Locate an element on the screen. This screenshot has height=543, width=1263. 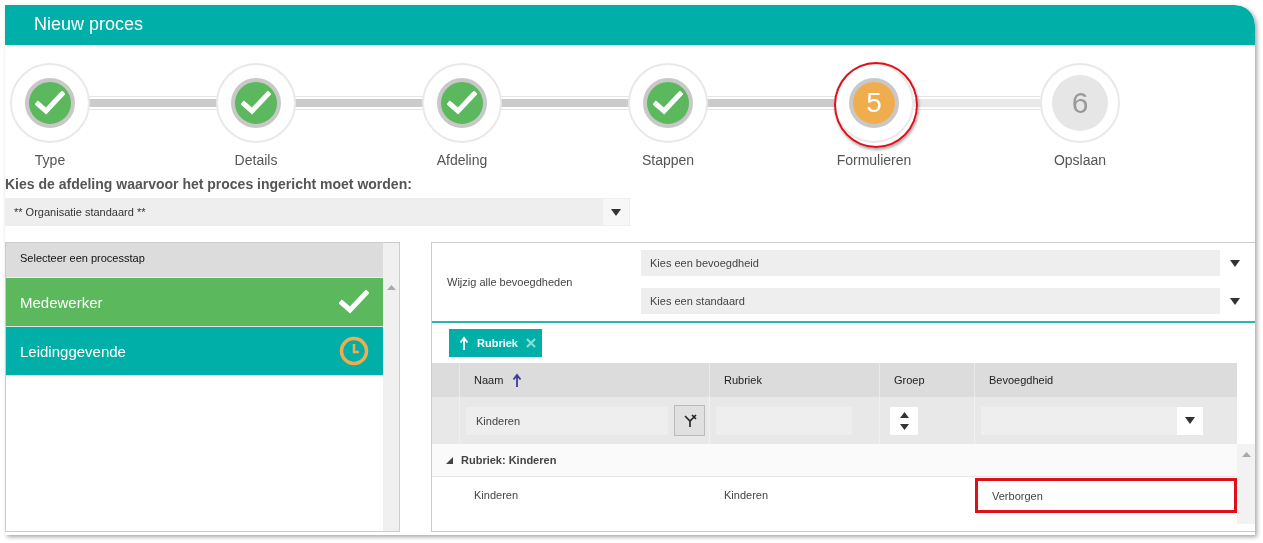
field-label: Kies de afdeling waarvoor het proces ingericht moet worden: is located at coordinates (209, 184).